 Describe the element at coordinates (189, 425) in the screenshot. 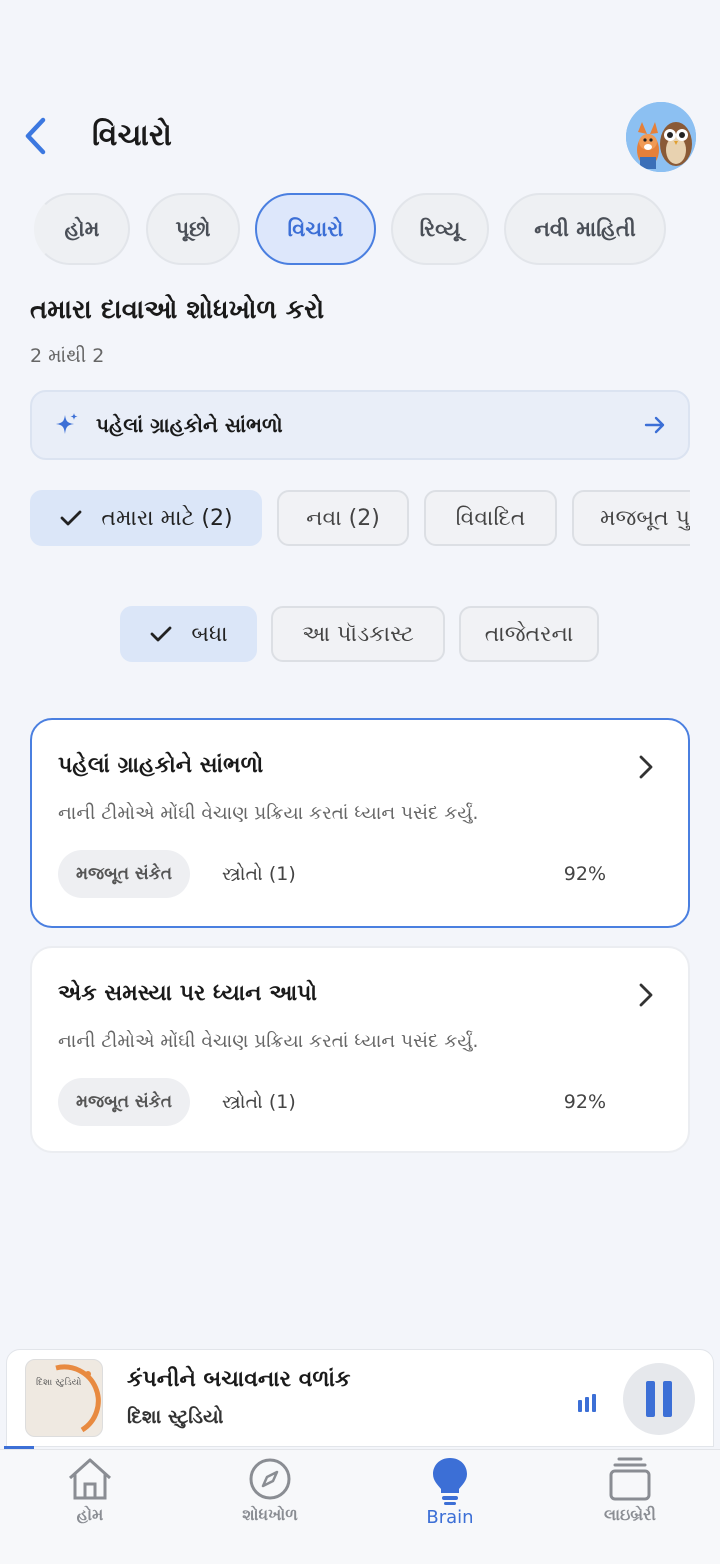

I see `suggestion-label: પહેલાં ગ્રાહકોને સાંભળો` at that location.